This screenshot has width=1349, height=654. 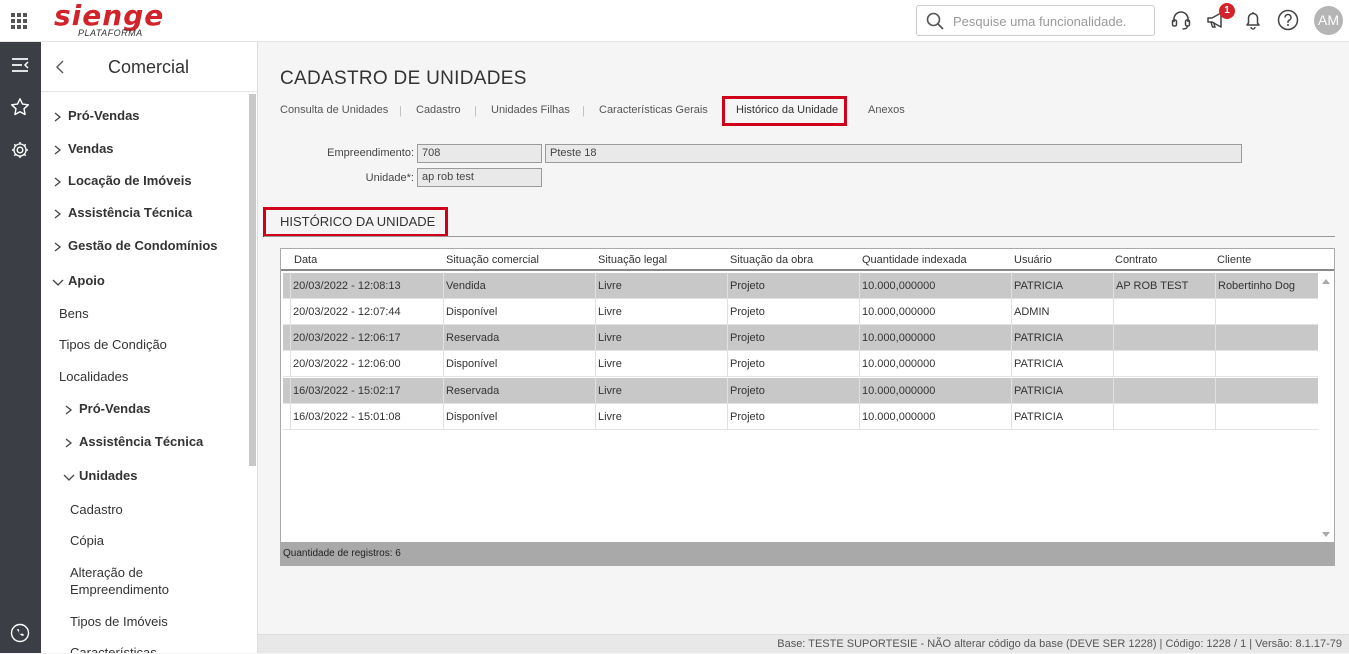 What do you see at coordinates (334, 110) in the screenshot?
I see `tab-consulta-unidades: Consulta de Unidades` at bounding box center [334, 110].